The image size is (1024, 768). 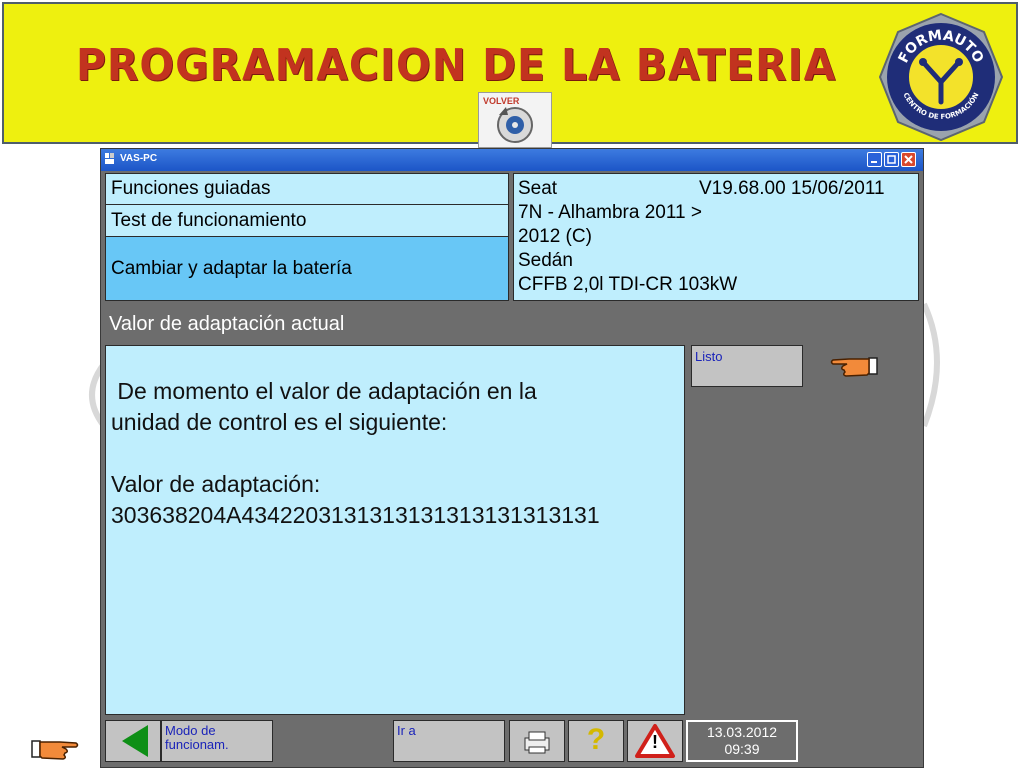 What do you see at coordinates (279, 422) in the screenshot?
I see `message-line-2: unidad de control es el siguiente:` at bounding box center [279, 422].